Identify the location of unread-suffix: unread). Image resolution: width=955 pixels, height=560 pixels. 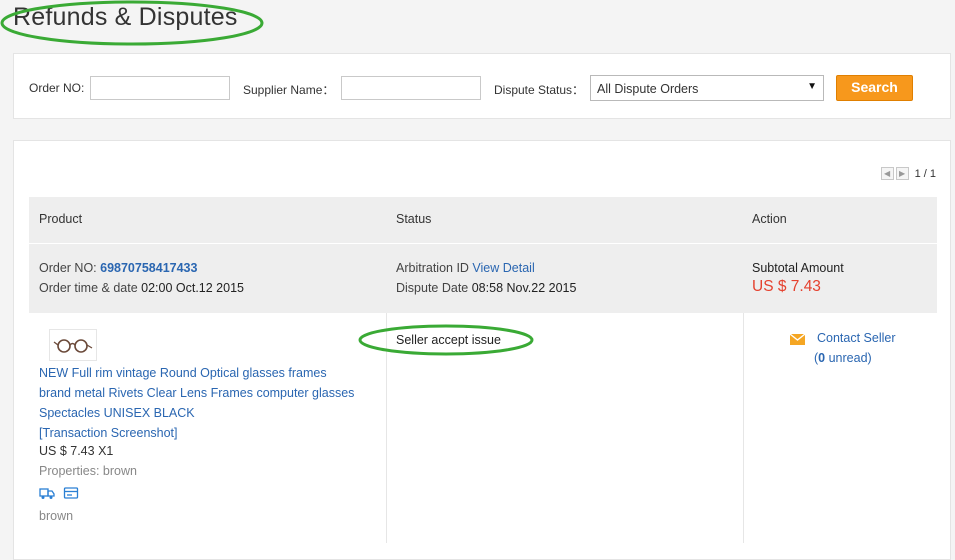
(848, 358).